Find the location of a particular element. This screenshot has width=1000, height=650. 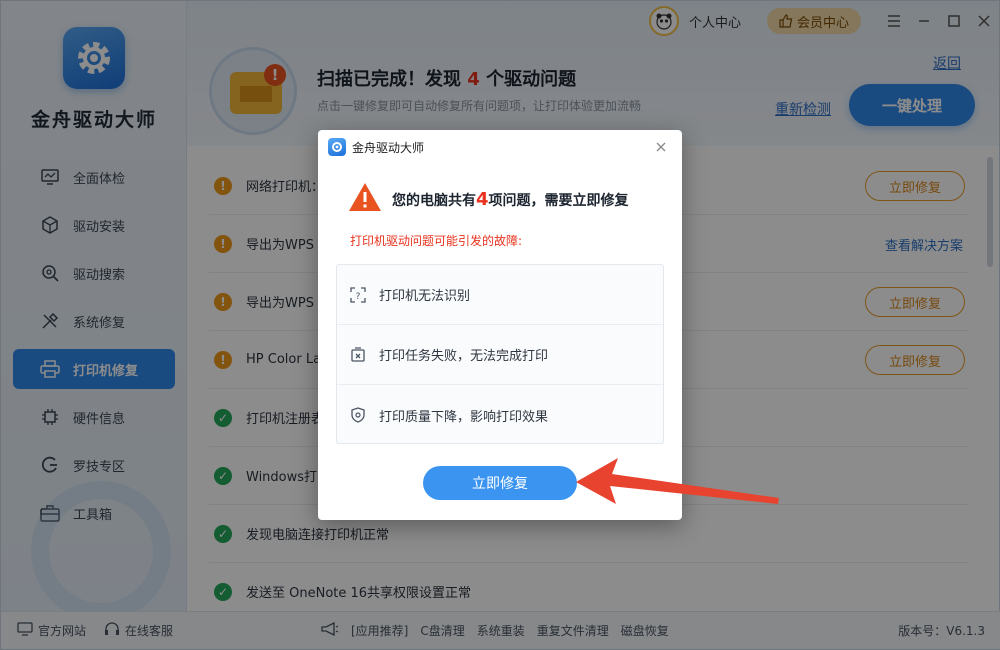

dialog-close-button is located at coordinates (661, 147).